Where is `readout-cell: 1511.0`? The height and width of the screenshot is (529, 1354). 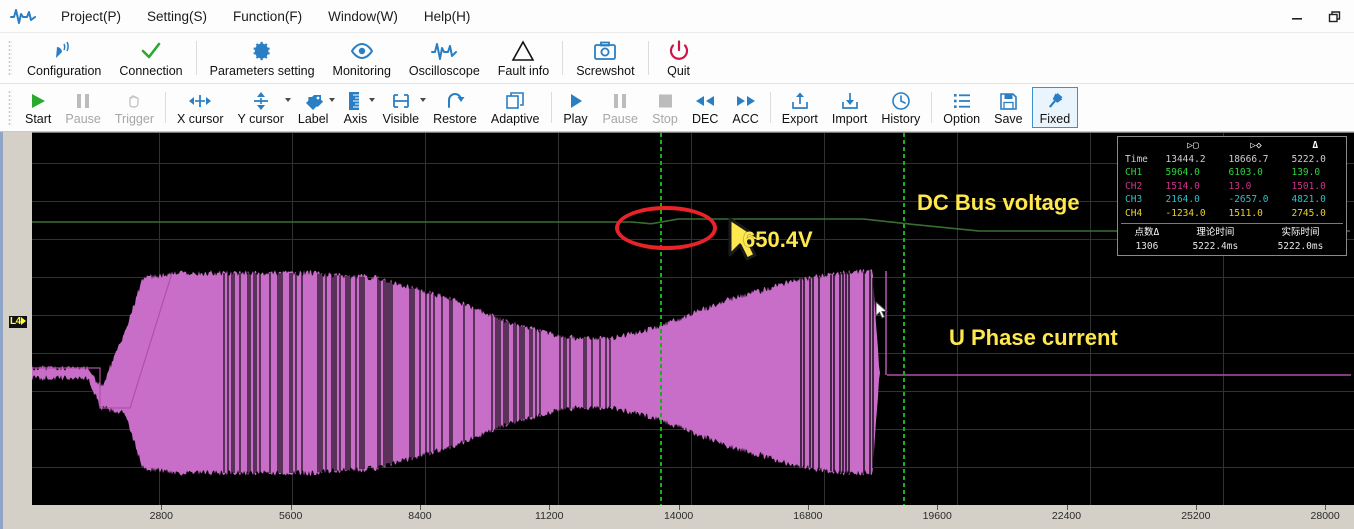 readout-cell: 1511.0 is located at coordinates (1245, 213).